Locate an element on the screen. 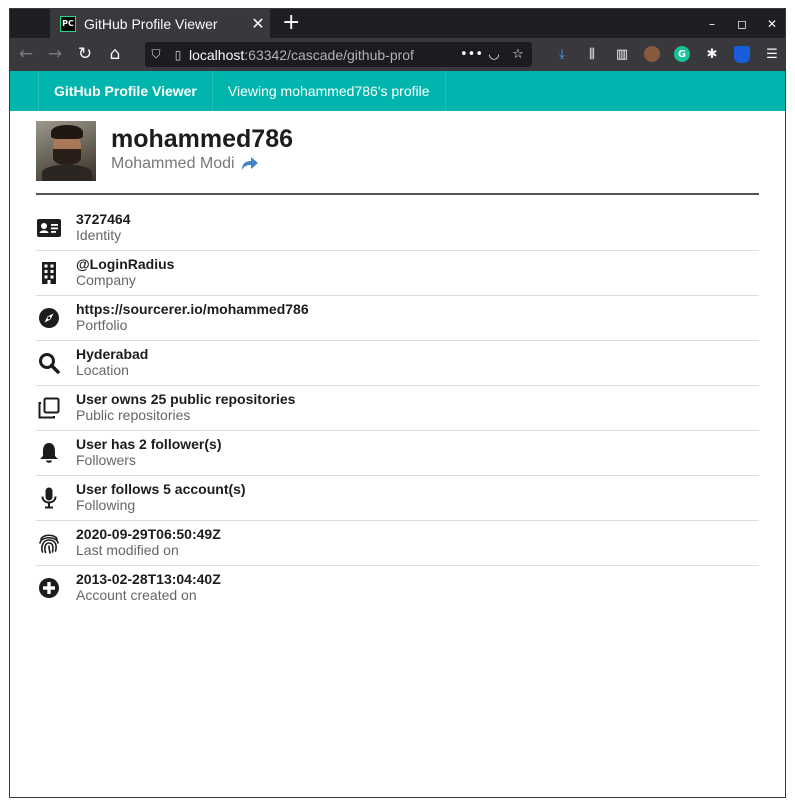 The image size is (795, 807). profile-full-name: Mohammed Modi is located at coordinates (173, 163).